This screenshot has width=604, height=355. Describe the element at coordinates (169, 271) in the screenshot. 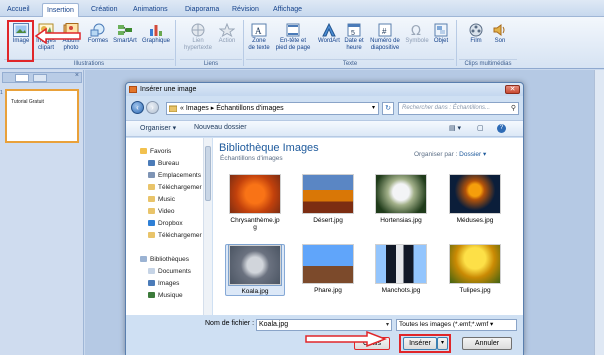

I see `nav-documents: Documents` at that location.